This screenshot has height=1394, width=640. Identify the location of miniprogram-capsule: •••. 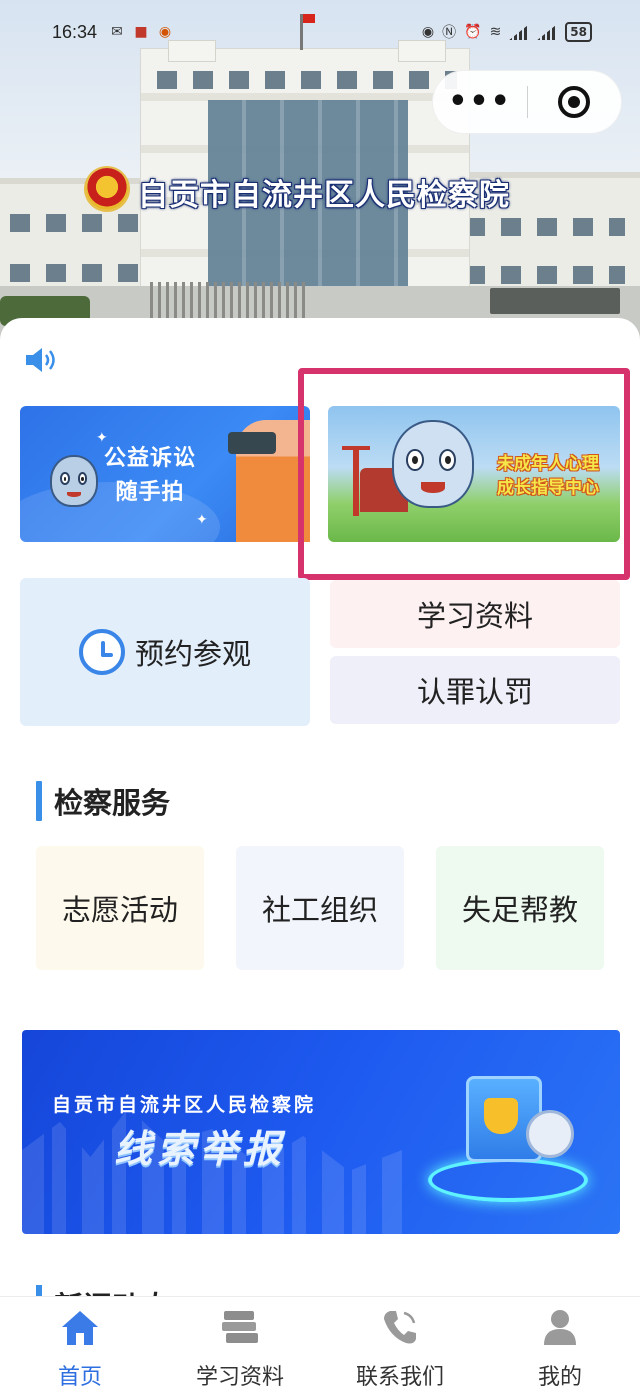
(527, 102).